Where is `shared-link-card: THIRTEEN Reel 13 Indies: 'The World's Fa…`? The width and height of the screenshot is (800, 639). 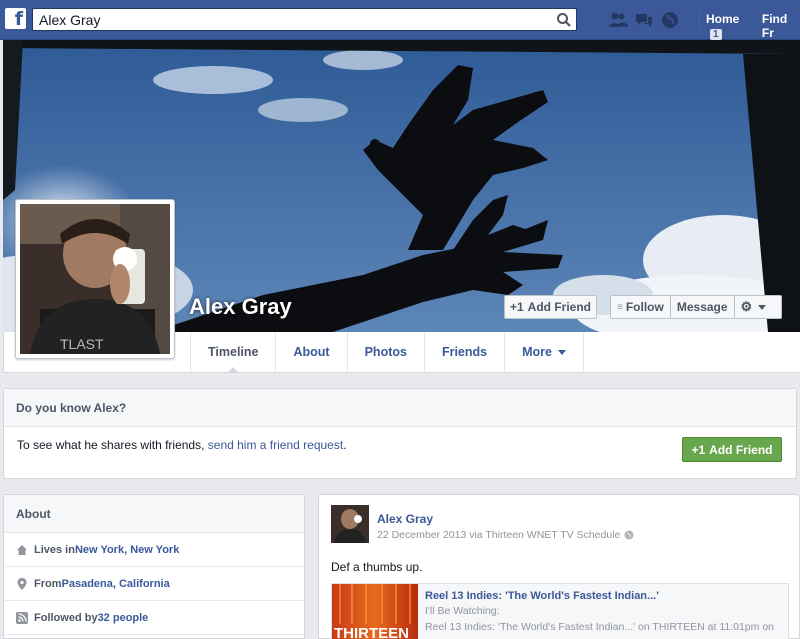 shared-link-card: THIRTEEN Reel 13 Indies: 'The World's Fa… is located at coordinates (560, 611).